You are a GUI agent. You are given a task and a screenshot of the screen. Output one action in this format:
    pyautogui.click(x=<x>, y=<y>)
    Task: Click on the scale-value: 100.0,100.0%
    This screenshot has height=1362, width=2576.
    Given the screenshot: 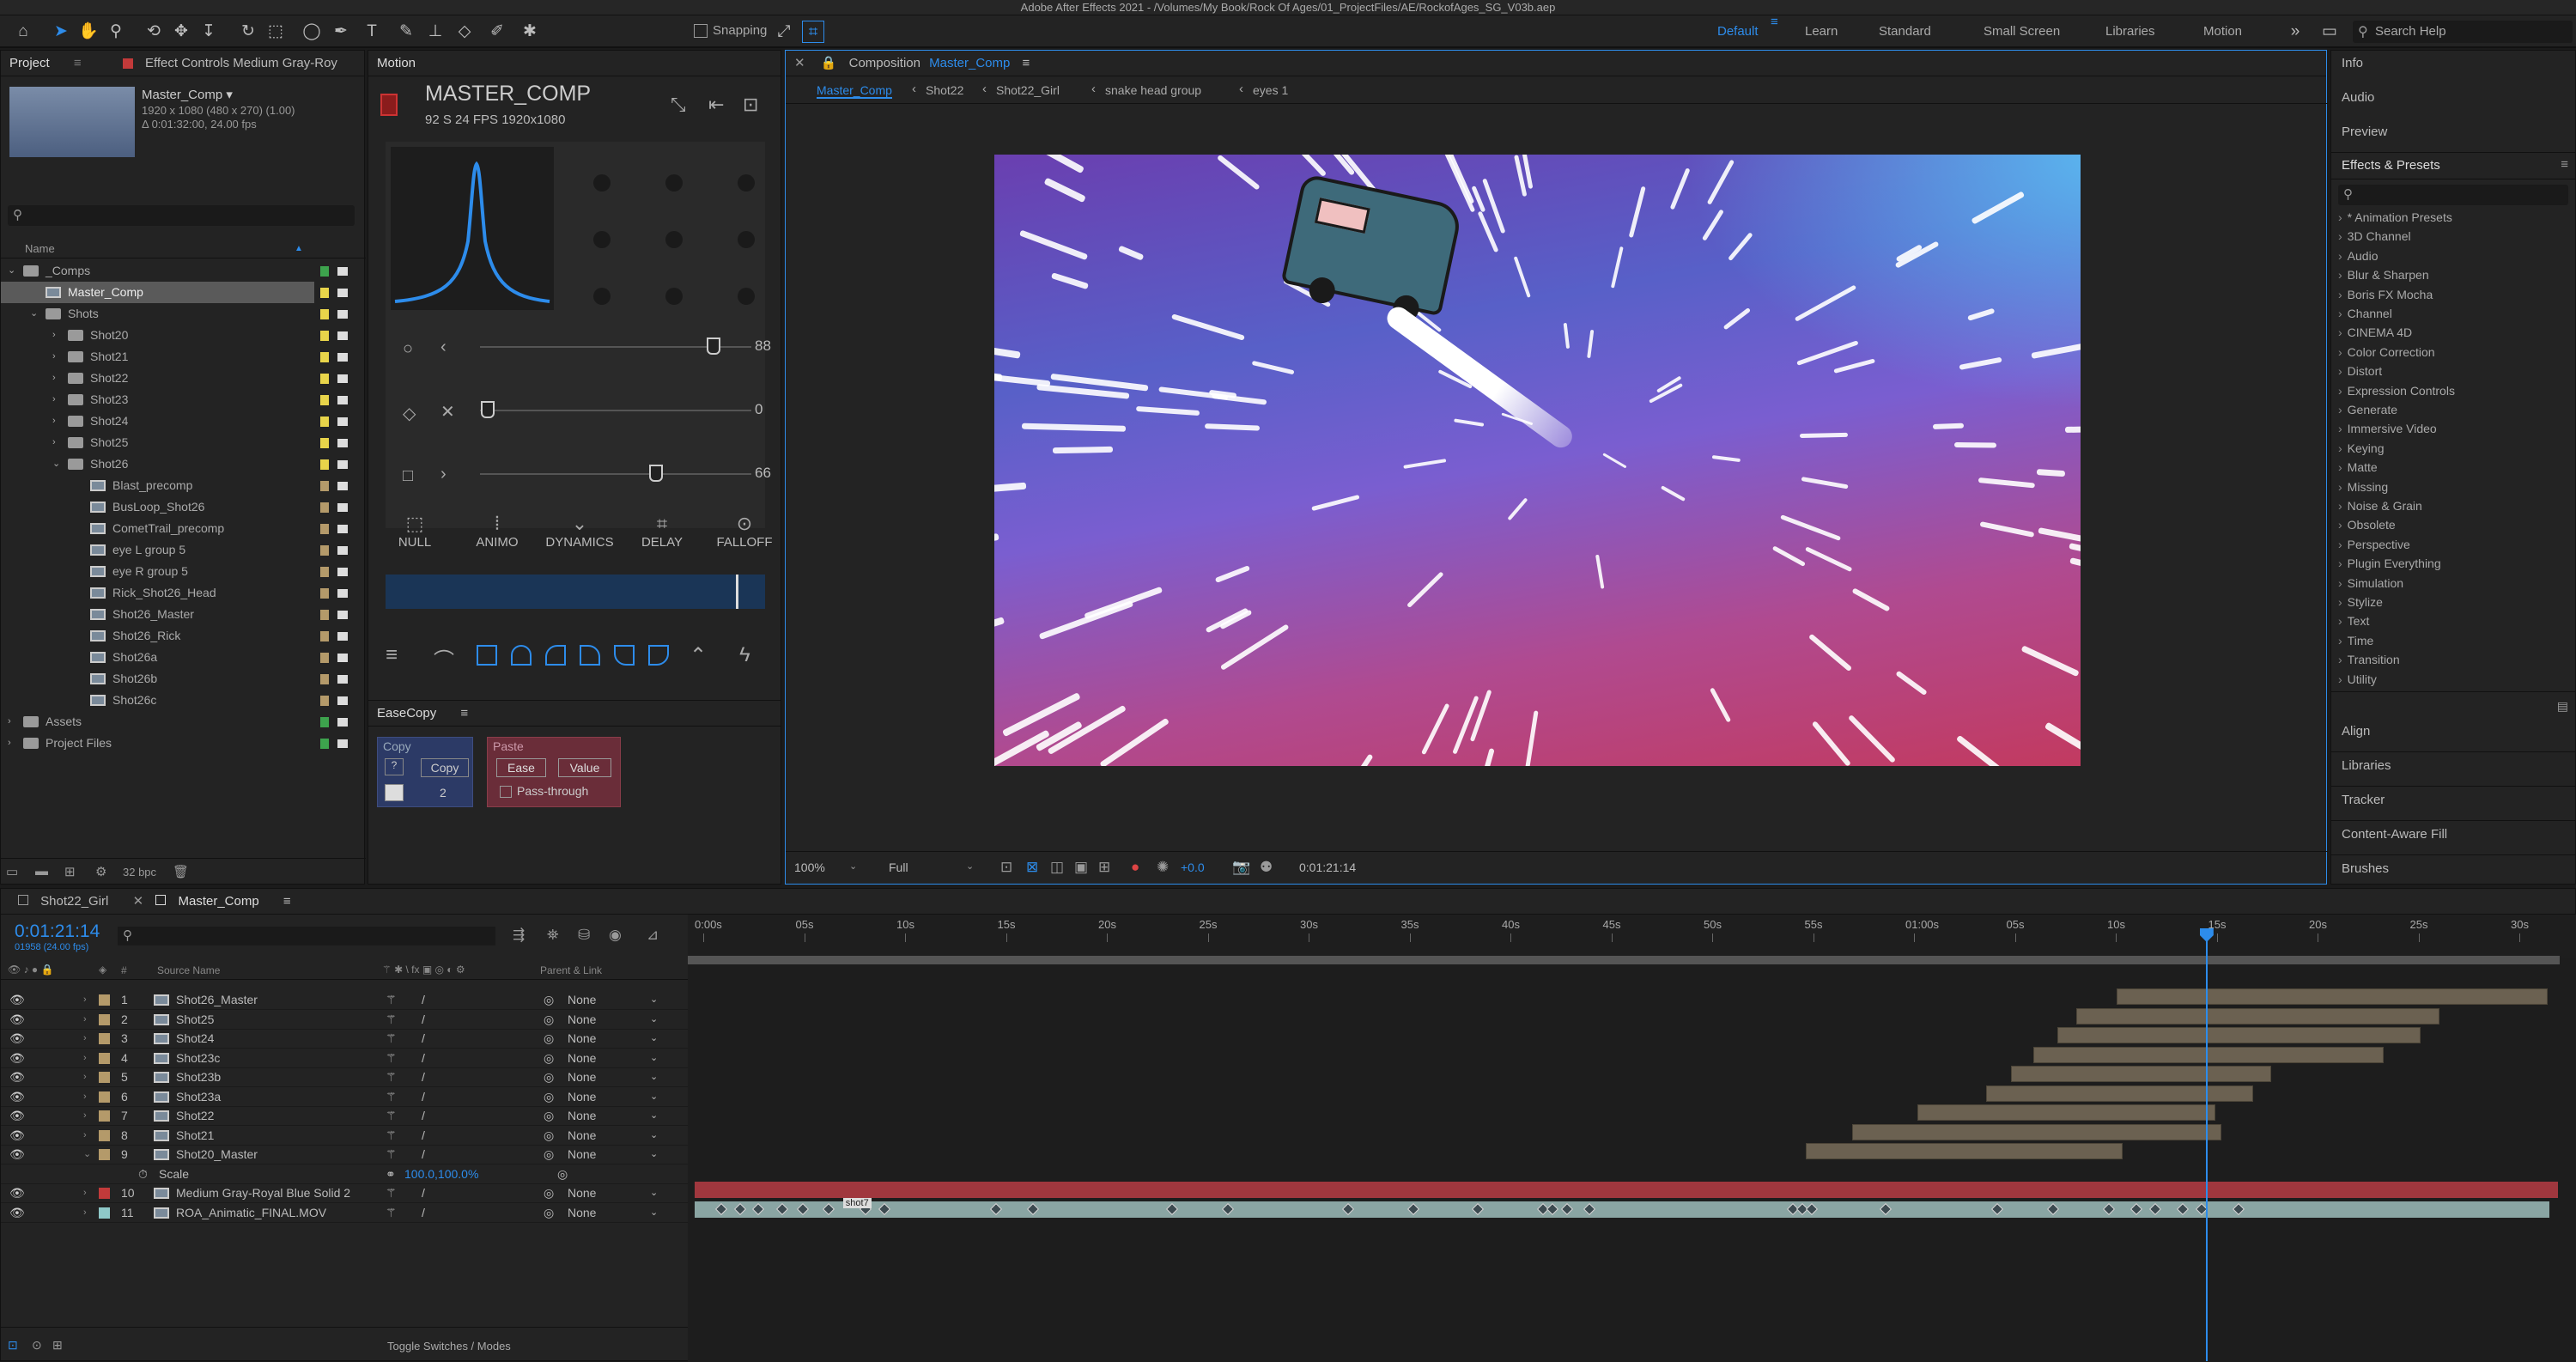 What is the action you would take?
    pyautogui.click(x=441, y=1174)
    